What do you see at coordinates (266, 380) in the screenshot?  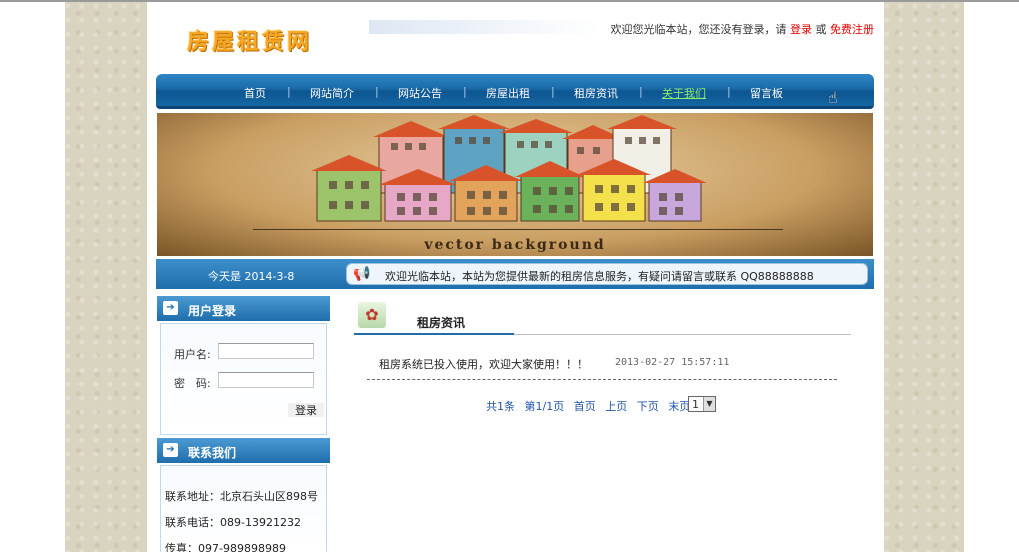 I see `password-input` at bounding box center [266, 380].